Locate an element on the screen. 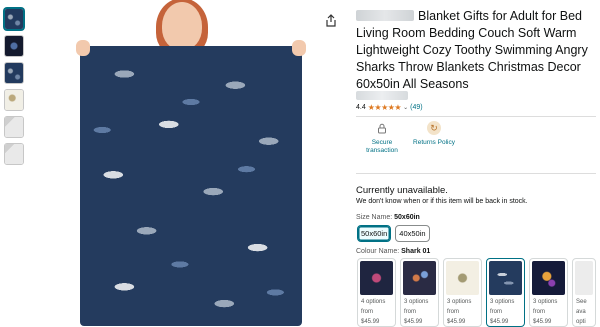 This screenshot has height=327, width=600. colour-swatch-more: See ava opti is located at coordinates (584, 292).